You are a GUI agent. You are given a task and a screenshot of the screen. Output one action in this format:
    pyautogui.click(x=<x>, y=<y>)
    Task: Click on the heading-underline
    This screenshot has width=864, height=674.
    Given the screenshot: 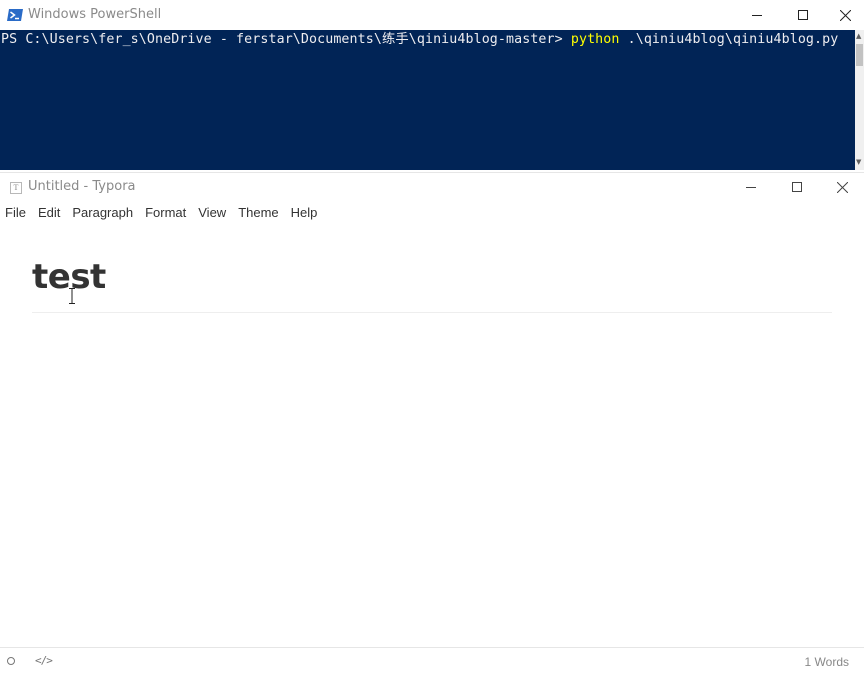 What is the action you would take?
    pyautogui.click(x=432, y=312)
    